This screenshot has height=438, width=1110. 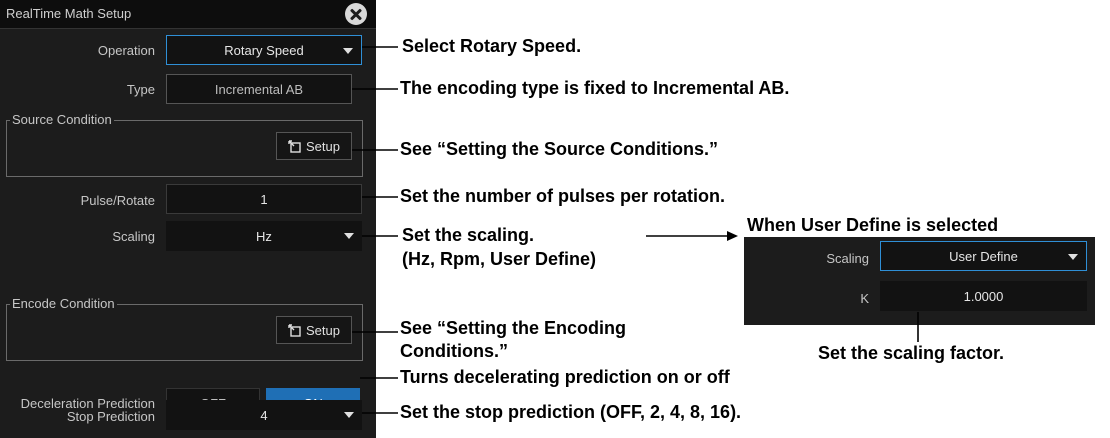 What do you see at coordinates (513, 328) in the screenshot?
I see `annotation-encode-line1: See “Setting the Encoding` at bounding box center [513, 328].